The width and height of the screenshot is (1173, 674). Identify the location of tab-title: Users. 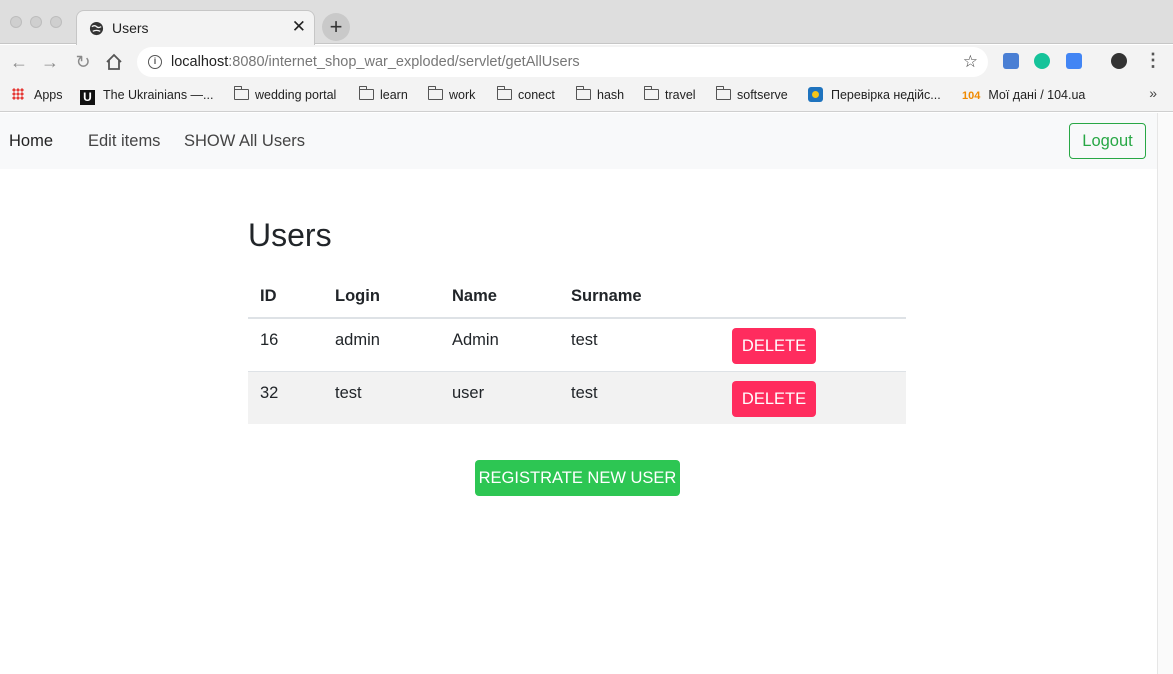
(130, 28).